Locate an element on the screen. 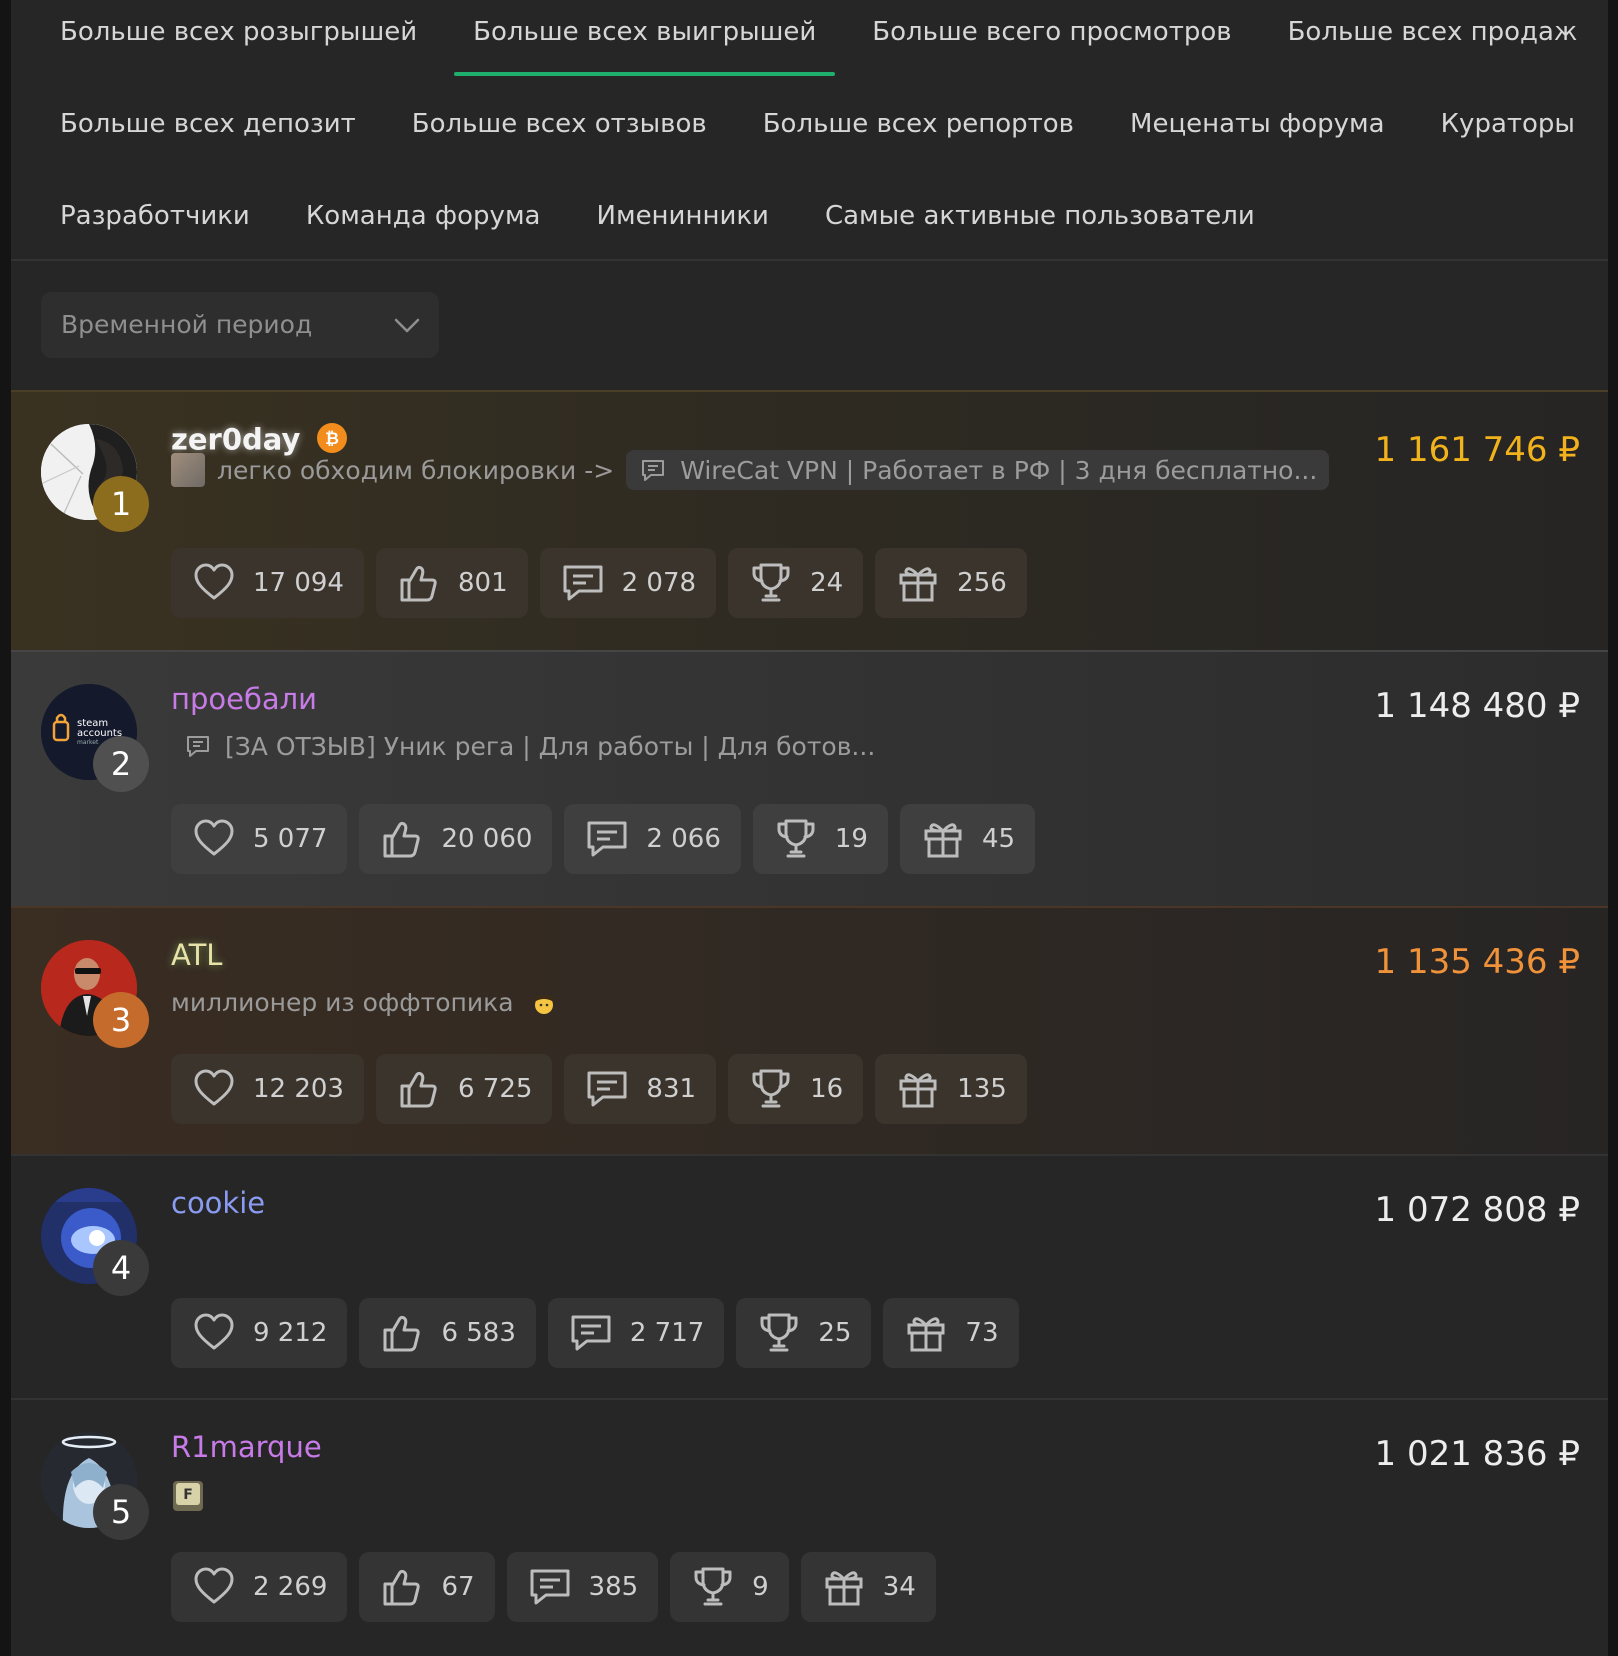  time-period-placeholder: Временной период is located at coordinates (187, 324).